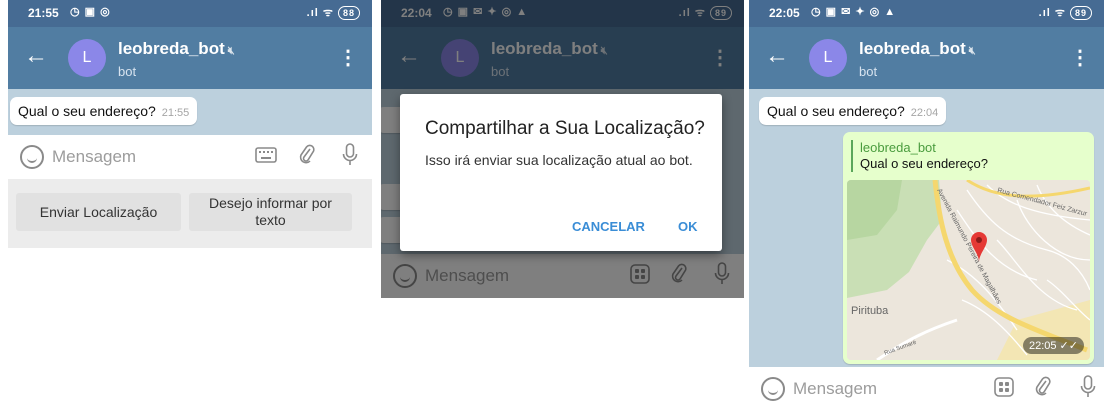  I want to click on keyboard-icon, so click(266, 157).